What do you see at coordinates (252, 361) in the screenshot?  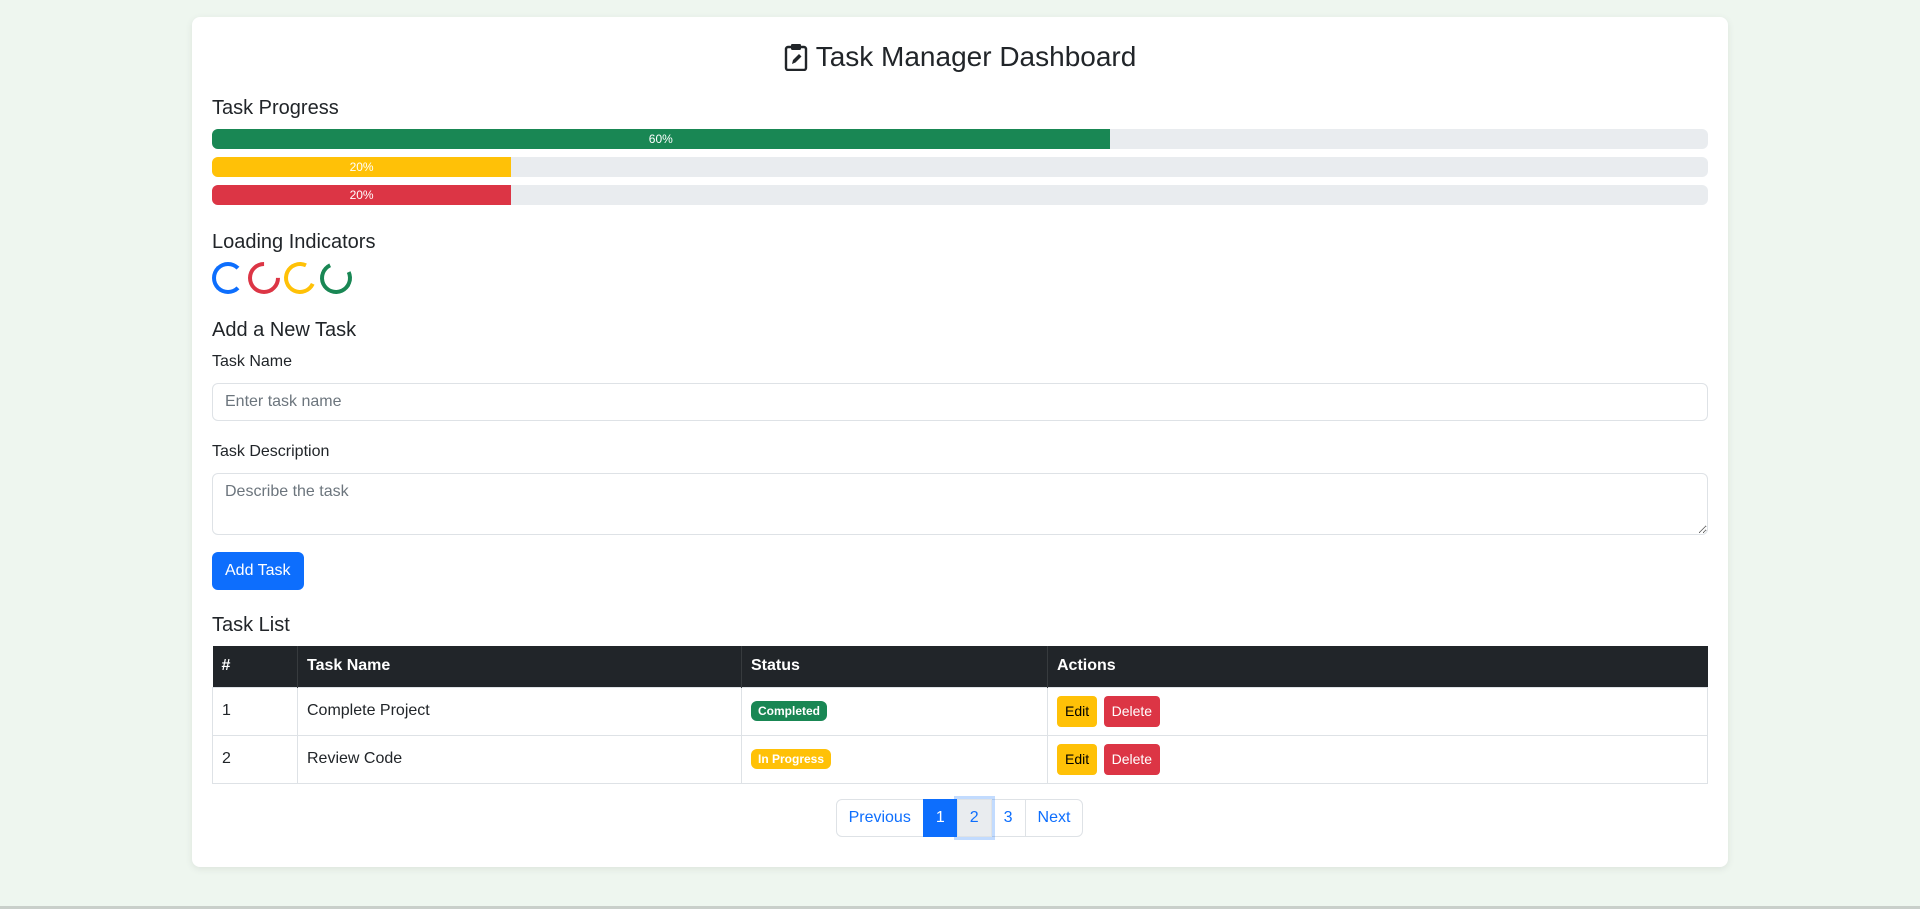 I see `task-name-label: Task Name` at bounding box center [252, 361].